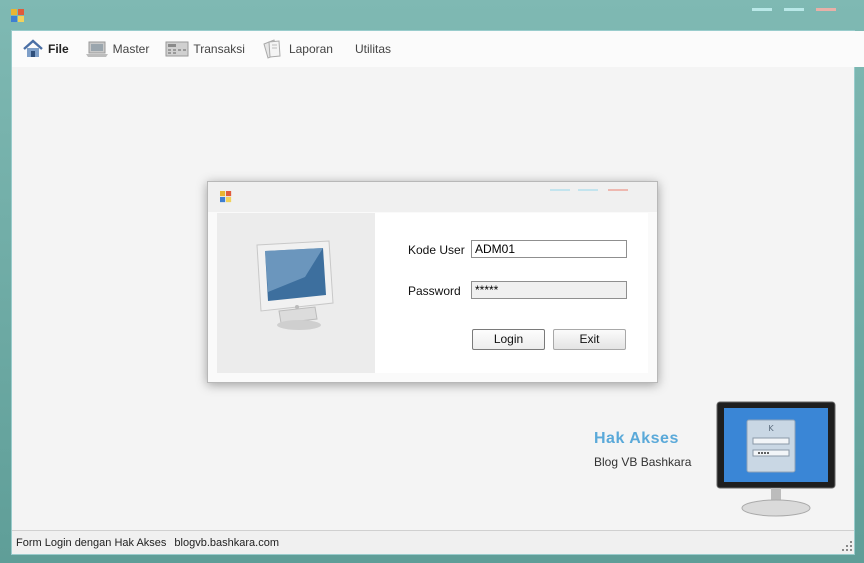  Describe the element at coordinates (560, 190) in the screenshot. I see `login-minimize-button` at that location.